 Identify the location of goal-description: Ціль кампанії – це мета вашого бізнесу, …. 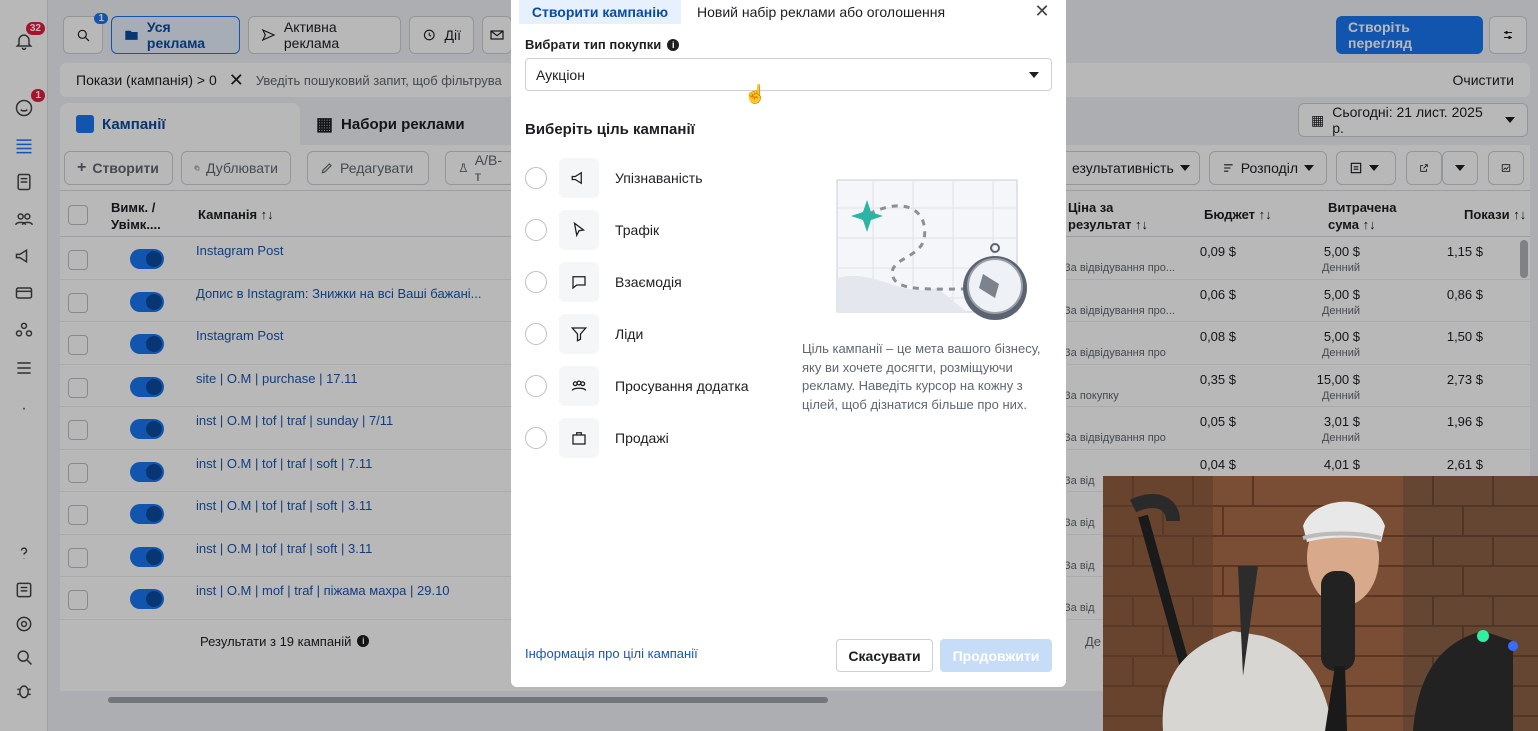
(921, 376).